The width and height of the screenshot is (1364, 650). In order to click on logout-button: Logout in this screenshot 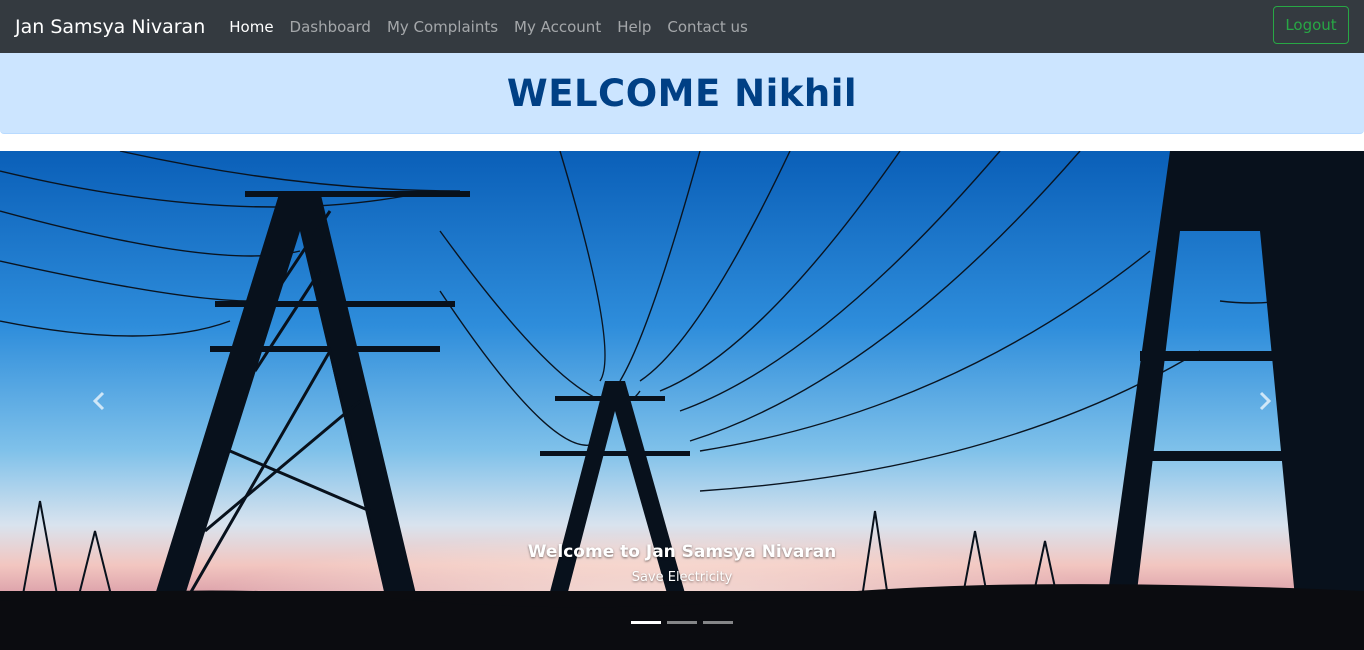, I will do `click(1311, 25)`.